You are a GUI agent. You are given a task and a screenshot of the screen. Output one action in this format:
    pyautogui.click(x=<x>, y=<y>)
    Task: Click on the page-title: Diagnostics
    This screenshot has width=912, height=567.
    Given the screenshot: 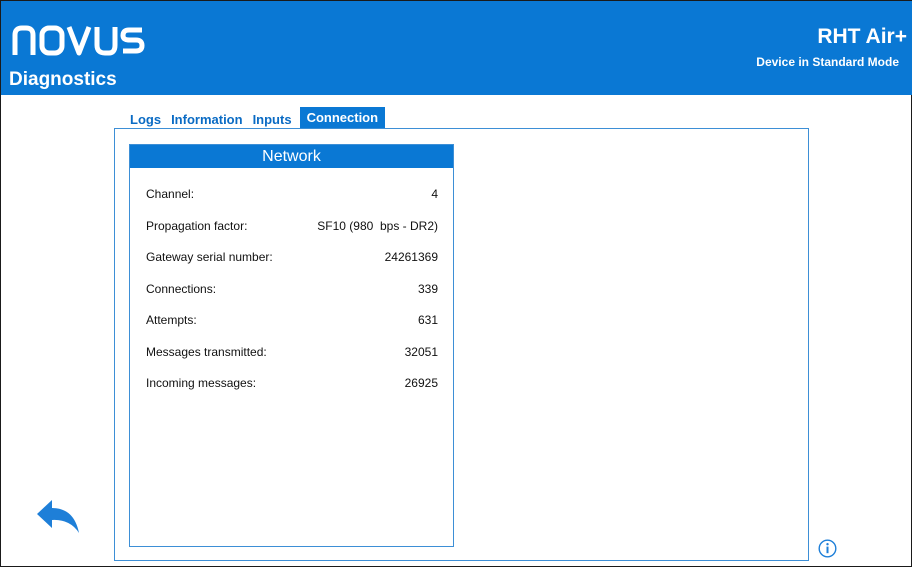 What is the action you would take?
    pyautogui.click(x=63, y=79)
    